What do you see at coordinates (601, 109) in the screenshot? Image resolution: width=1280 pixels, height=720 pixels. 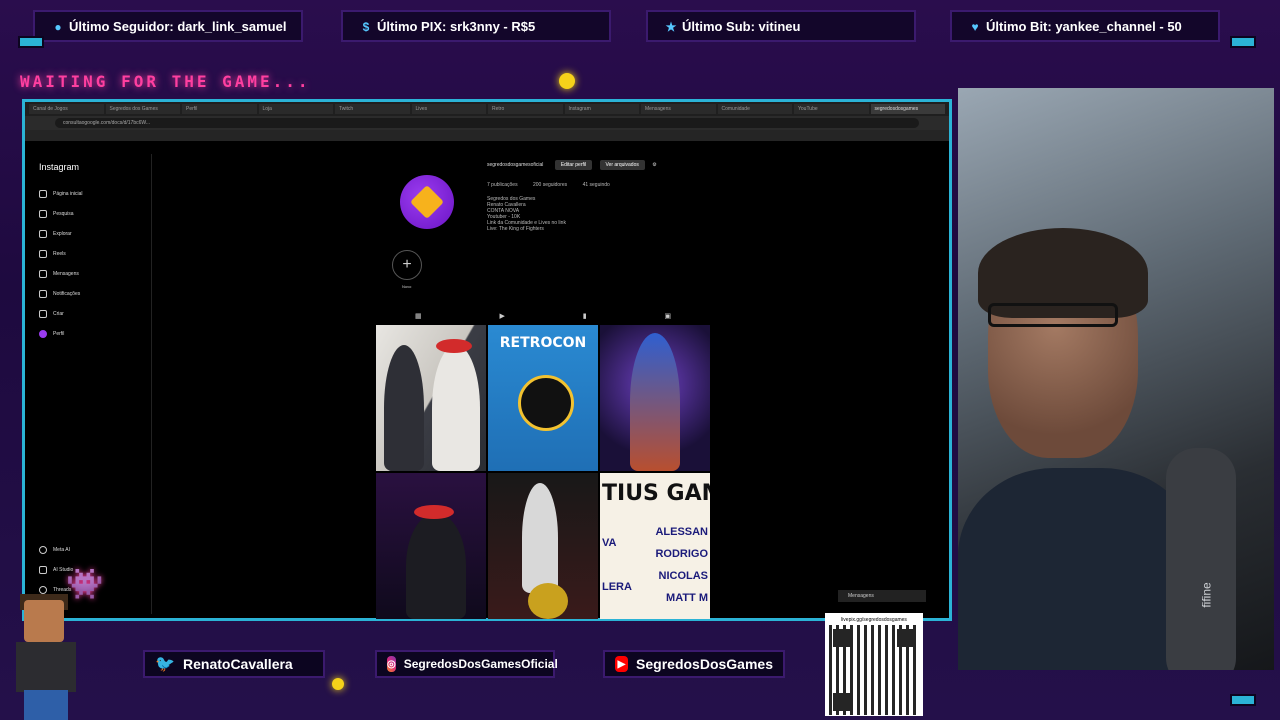 I see `browser-tab: Instagram` at bounding box center [601, 109].